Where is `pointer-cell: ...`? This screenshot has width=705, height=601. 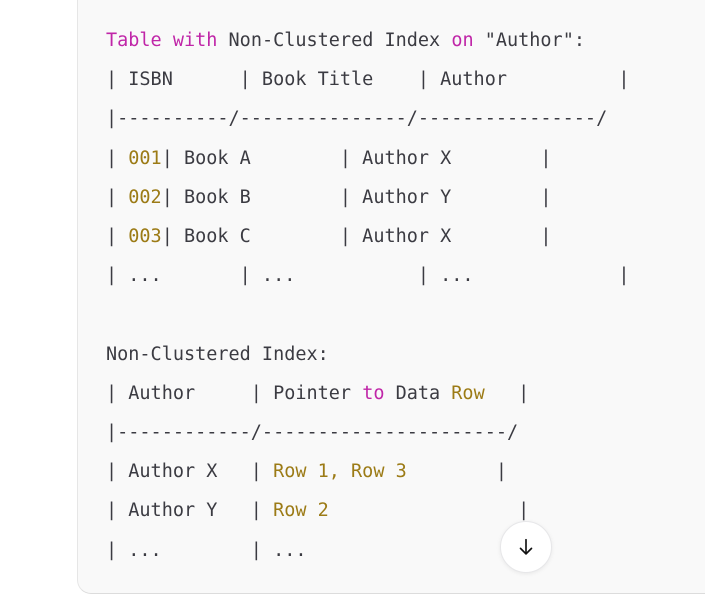 pointer-cell: ... is located at coordinates (290, 550).